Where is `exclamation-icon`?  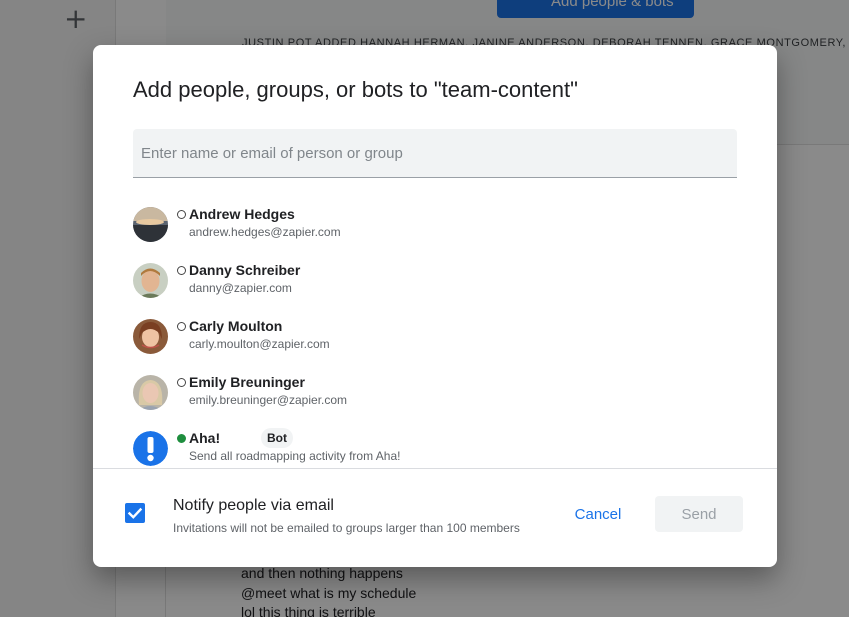 exclamation-icon is located at coordinates (150, 448).